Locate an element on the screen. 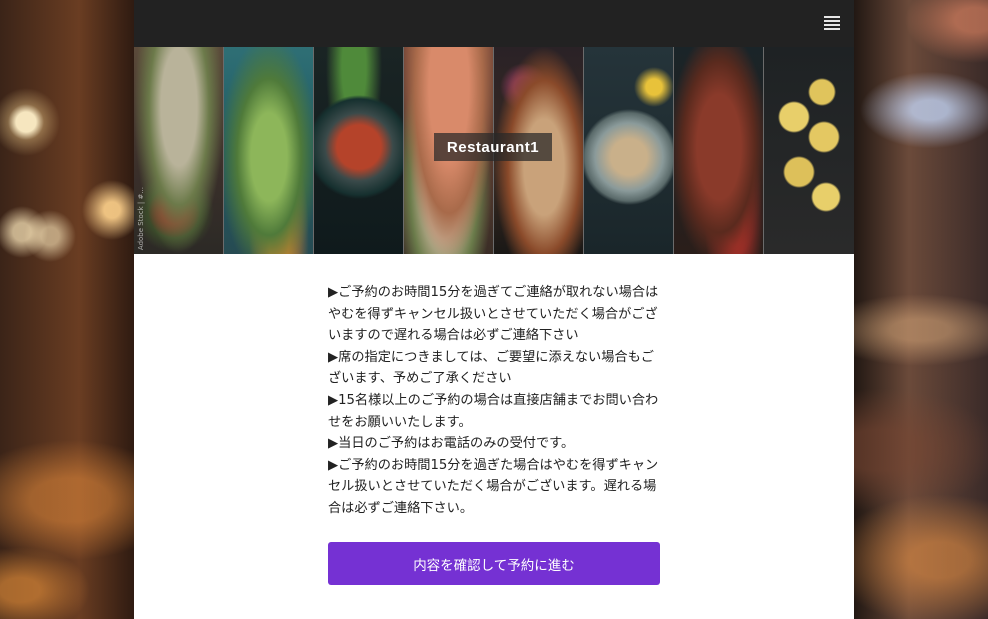  proceed-to-reservation-button: 内容を確認して予約に進む is located at coordinates (494, 563).